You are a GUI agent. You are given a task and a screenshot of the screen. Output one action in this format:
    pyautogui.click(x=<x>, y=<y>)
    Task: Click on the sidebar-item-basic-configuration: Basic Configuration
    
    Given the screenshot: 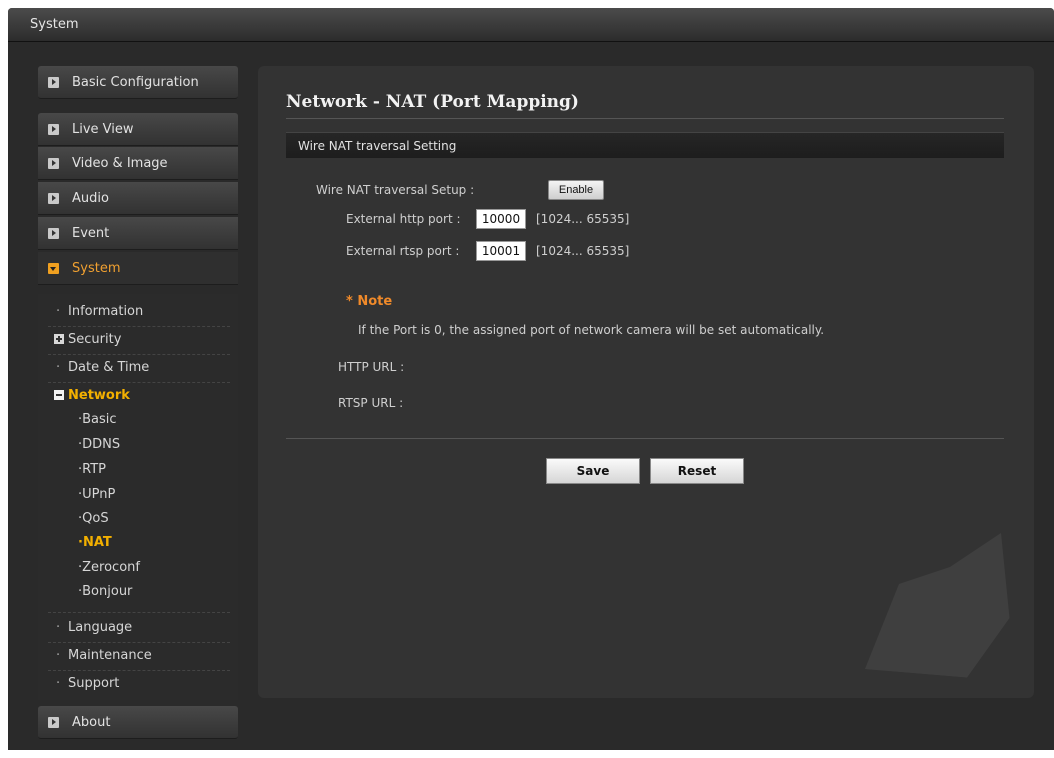 What is the action you would take?
    pyautogui.click(x=138, y=82)
    